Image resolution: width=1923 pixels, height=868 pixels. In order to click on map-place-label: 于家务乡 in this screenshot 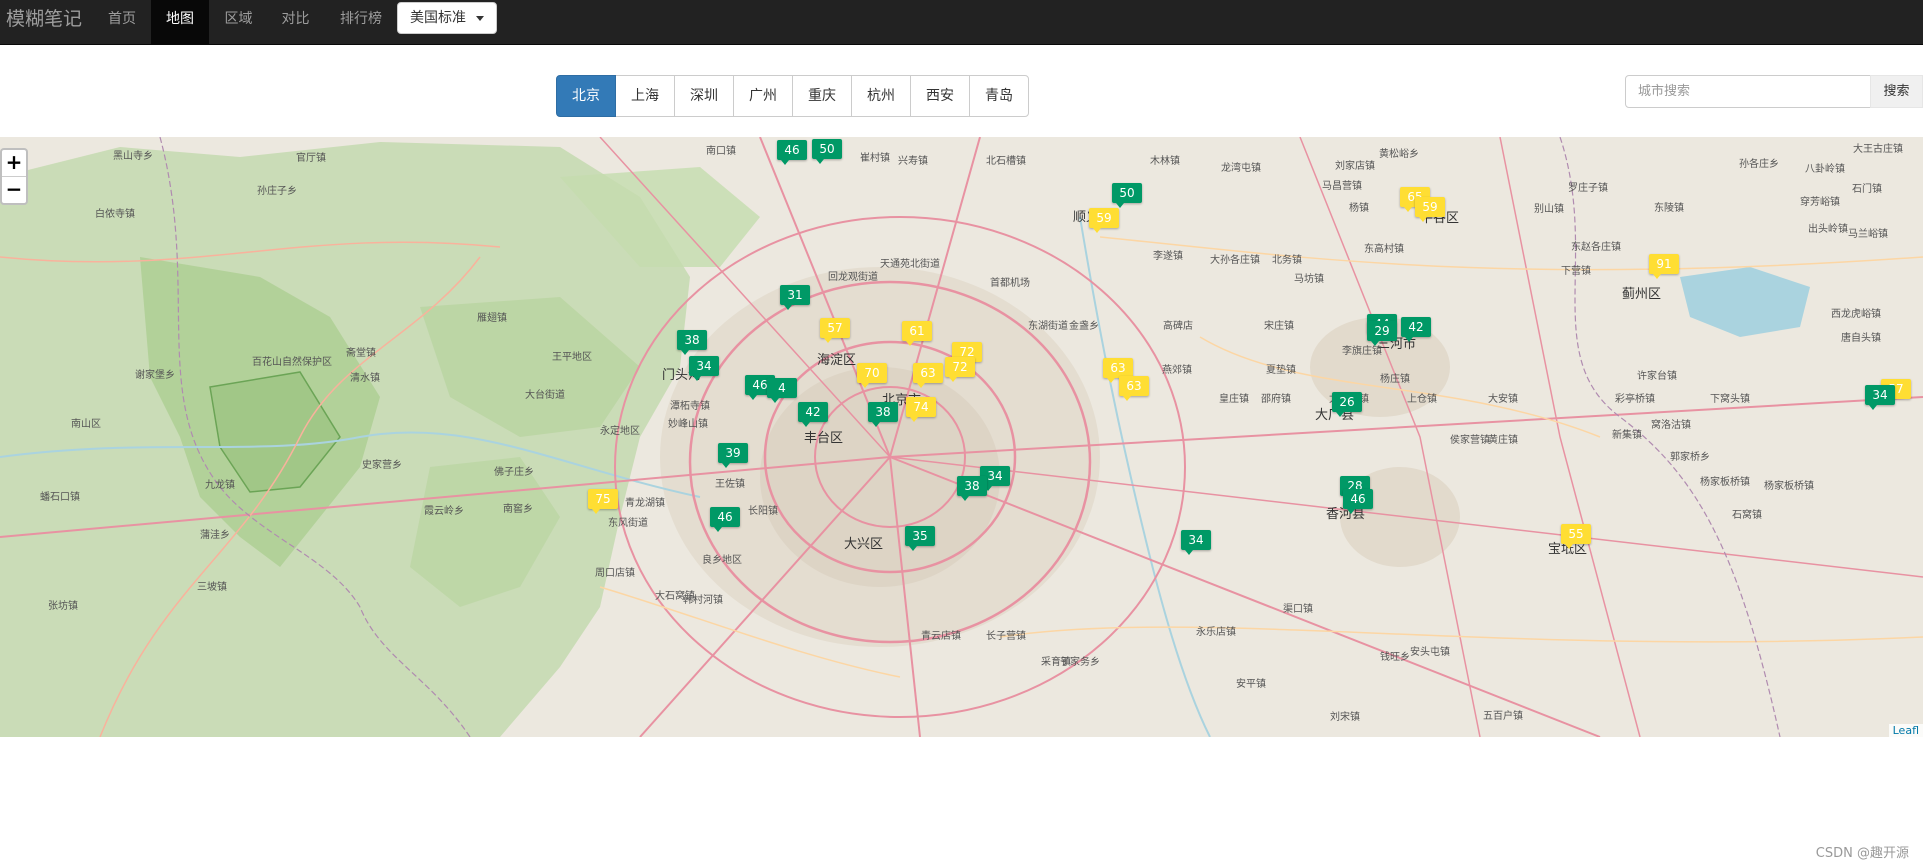, I will do `click(1080, 662)`.